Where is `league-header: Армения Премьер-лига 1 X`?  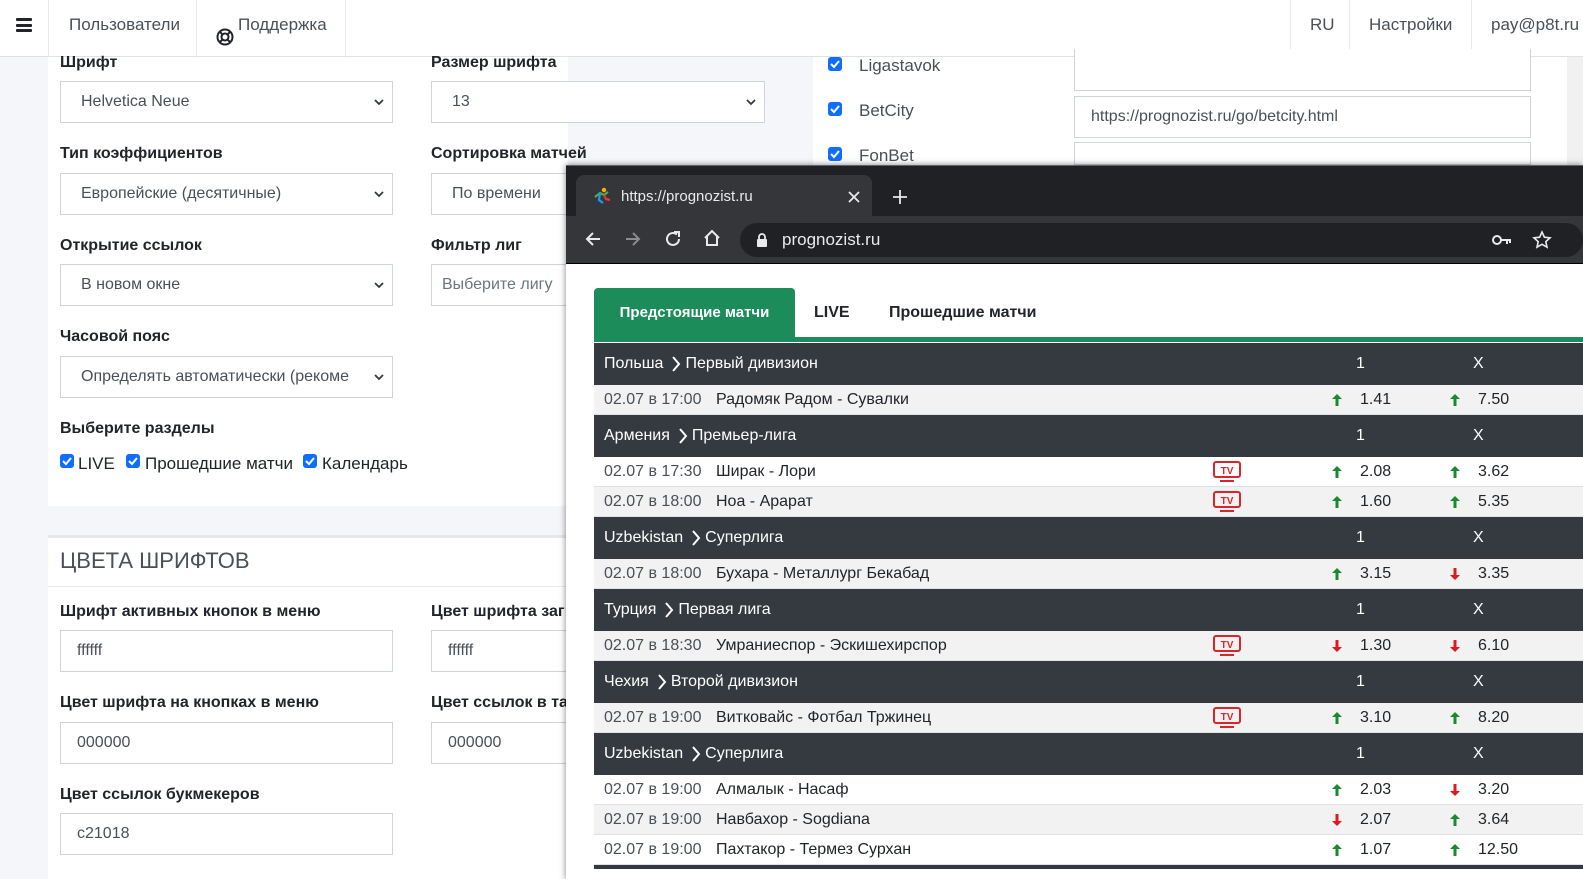 league-header: Армения Премьер-лига 1 X is located at coordinates (1088, 436).